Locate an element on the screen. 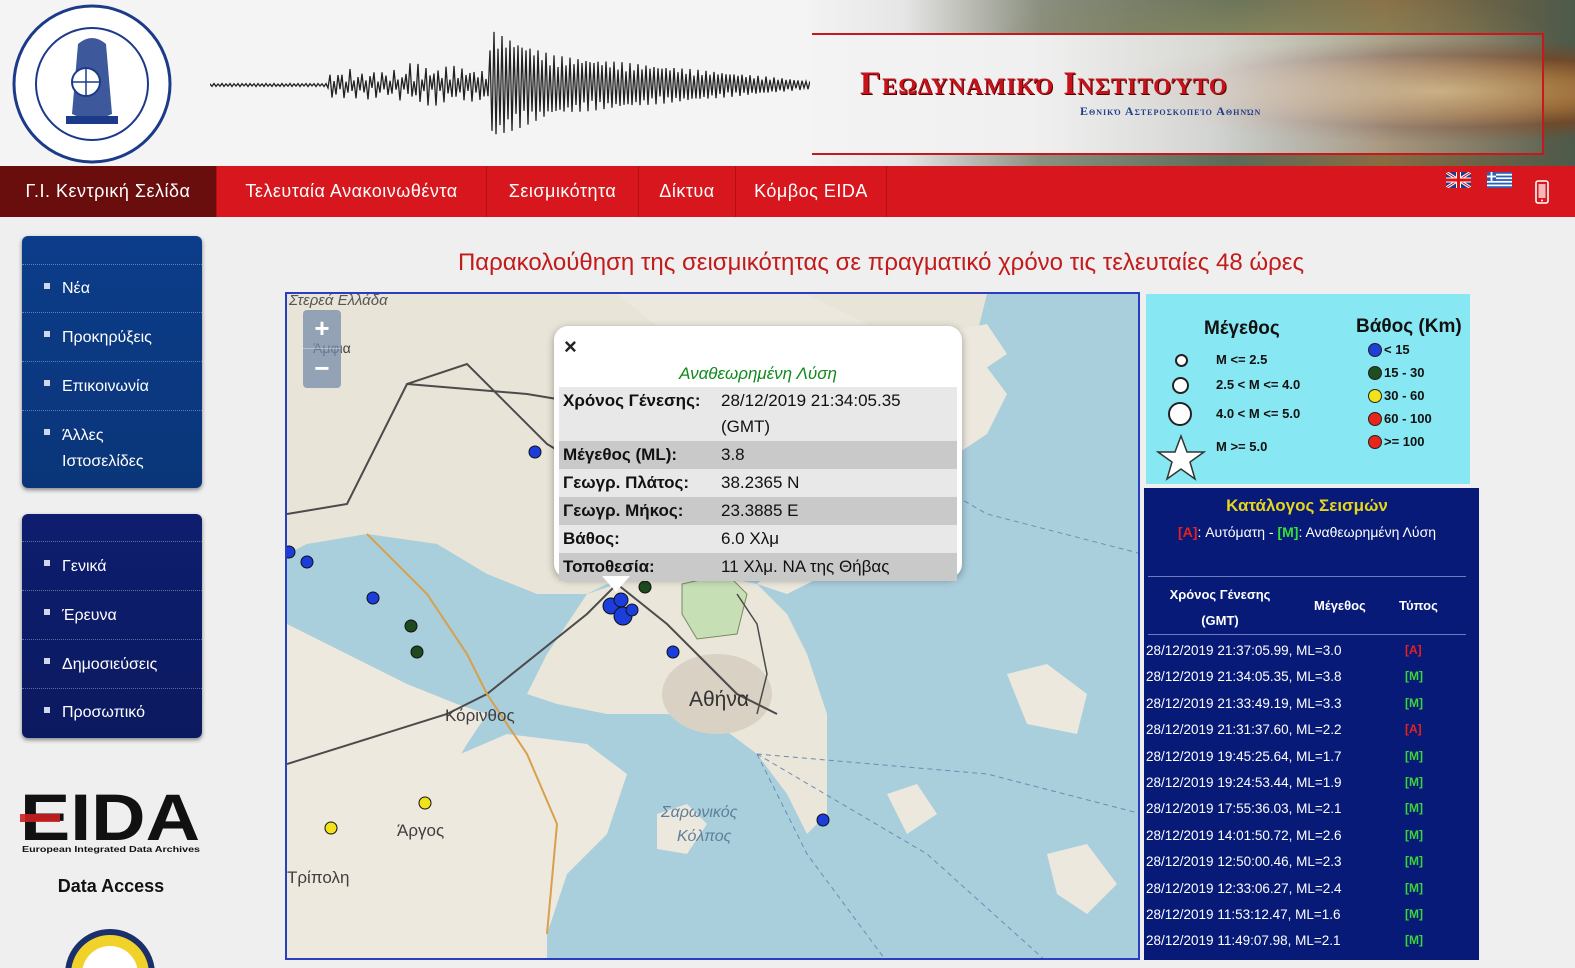 The image size is (1575, 968). popup-row-magnitude: Μέγεθος (ML): 3.8 is located at coordinates (758, 455).